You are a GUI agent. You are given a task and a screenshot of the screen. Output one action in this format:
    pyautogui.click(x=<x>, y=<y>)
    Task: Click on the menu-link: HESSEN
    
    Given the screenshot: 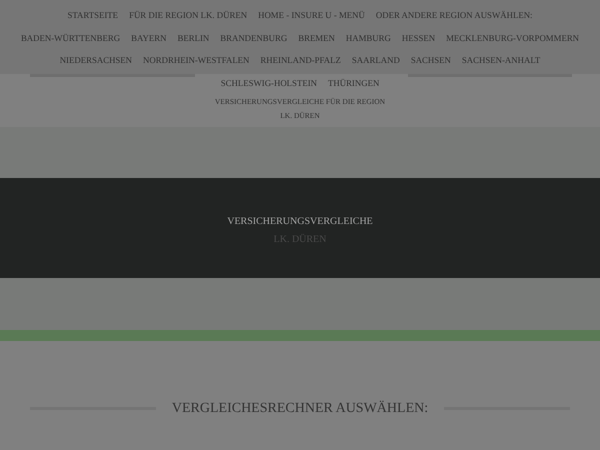 What is the action you would take?
    pyautogui.click(x=419, y=38)
    